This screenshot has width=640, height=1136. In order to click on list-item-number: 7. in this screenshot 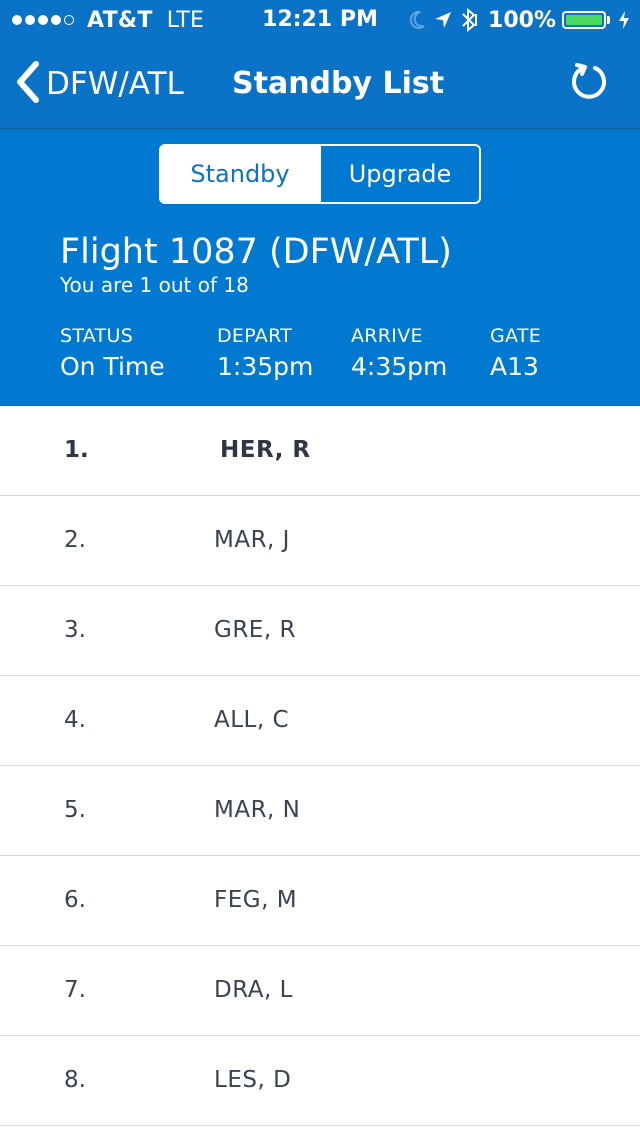, I will do `click(75, 990)`.